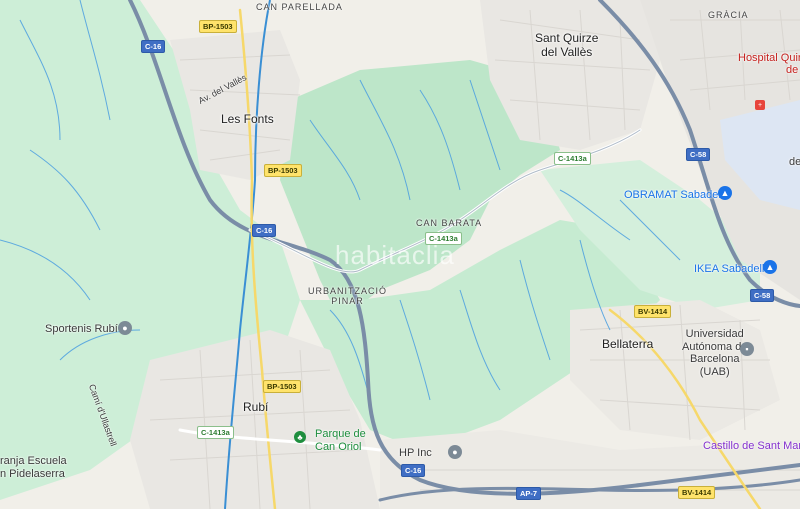 This screenshot has width=800, height=509. I want to click on hospital-icon: +, so click(760, 105).